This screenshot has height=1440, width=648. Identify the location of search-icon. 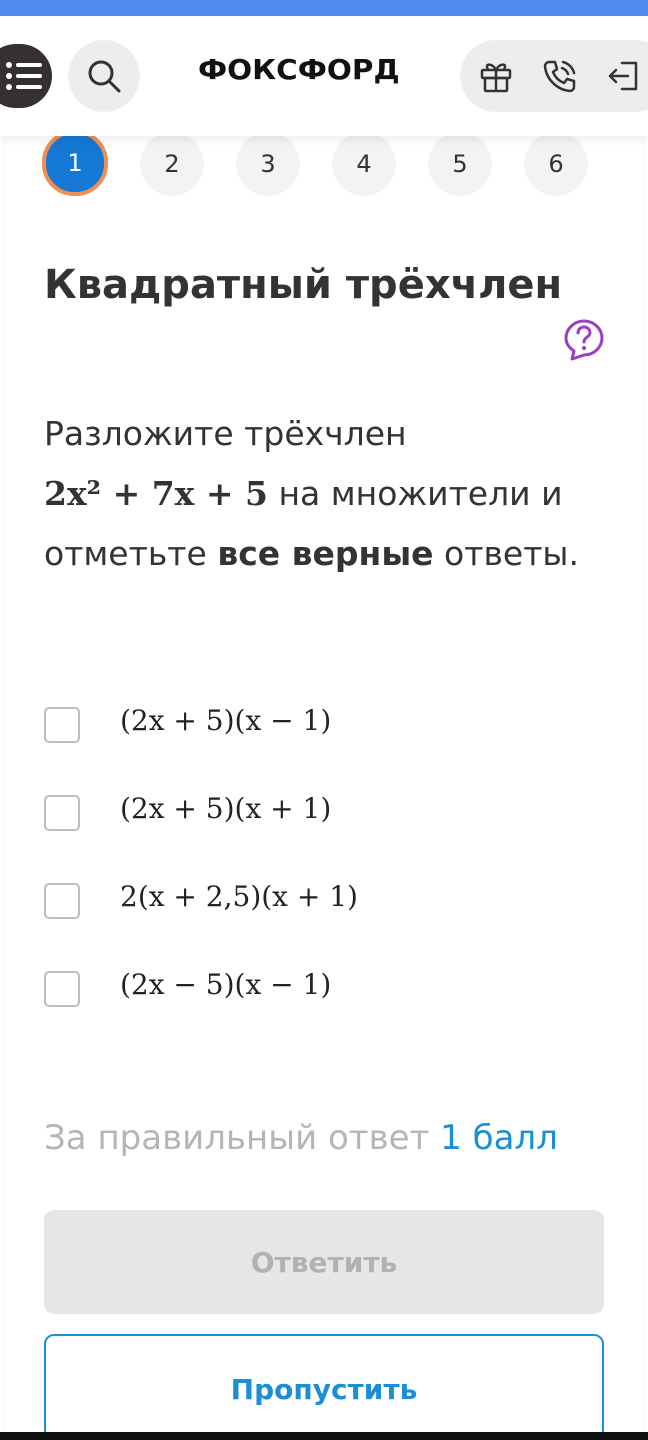
(104, 76).